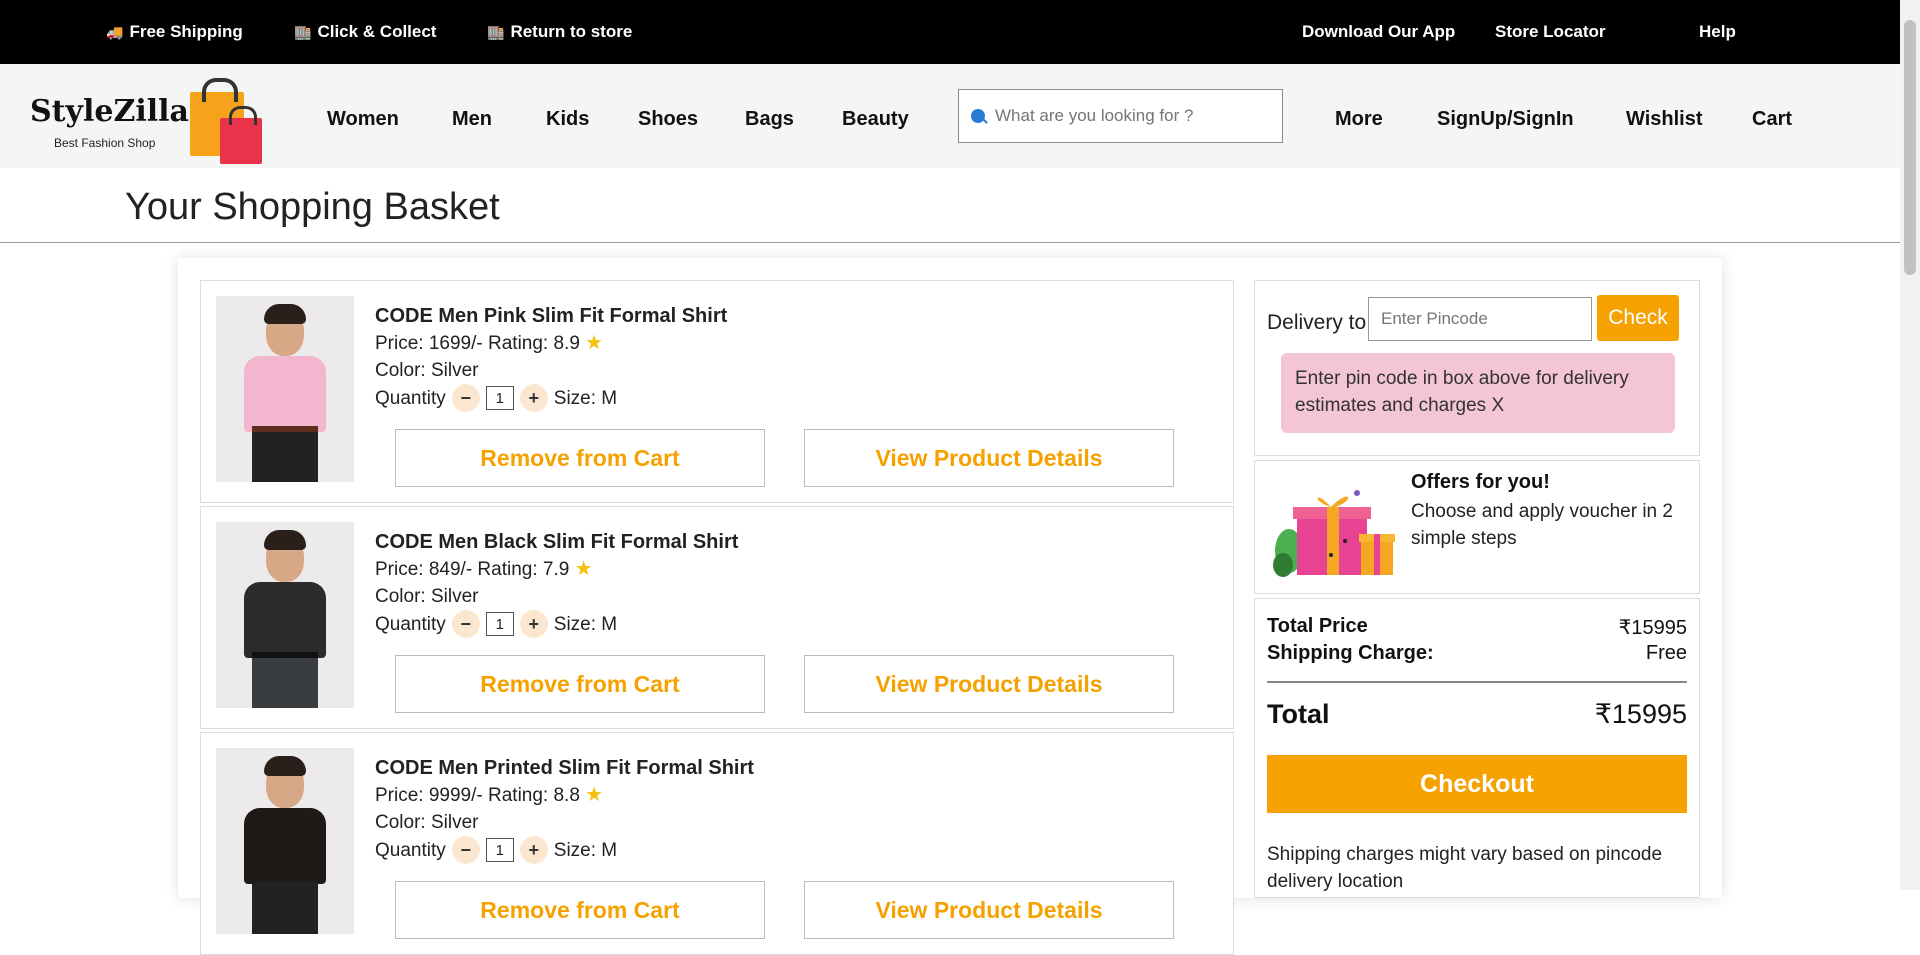 The image size is (1920, 955). Describe the element at coordinates (150, 121) in the screenshot. I see `logo: StyleZilla Best Fashion Shop` at that location.